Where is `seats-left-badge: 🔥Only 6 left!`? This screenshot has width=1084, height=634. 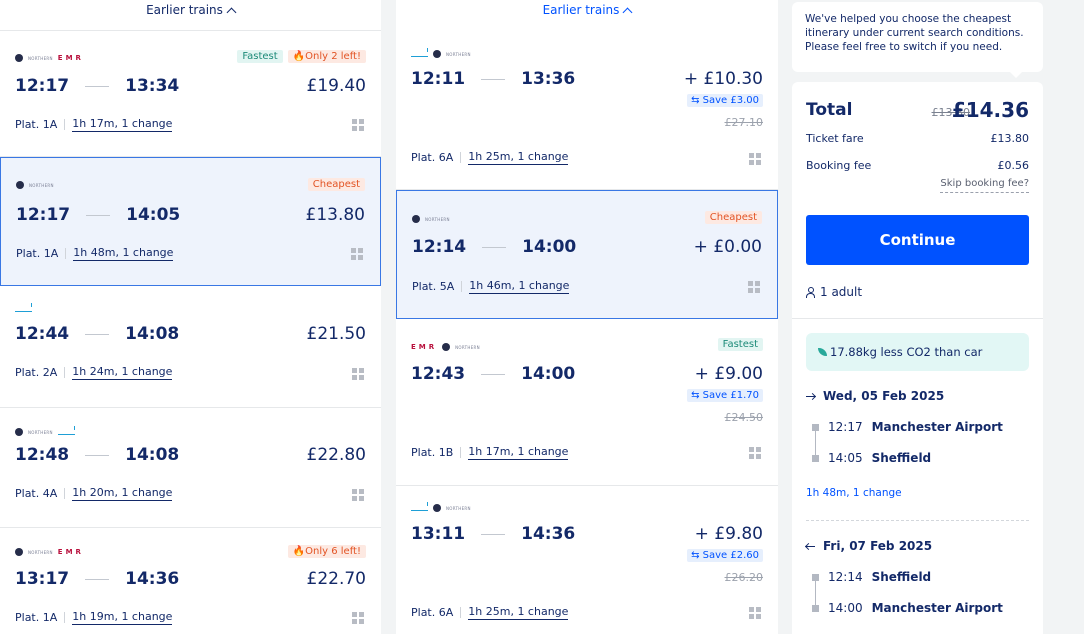
seats-left-badge: 🔥Only 6 left! is located at coordinates (326, 551).